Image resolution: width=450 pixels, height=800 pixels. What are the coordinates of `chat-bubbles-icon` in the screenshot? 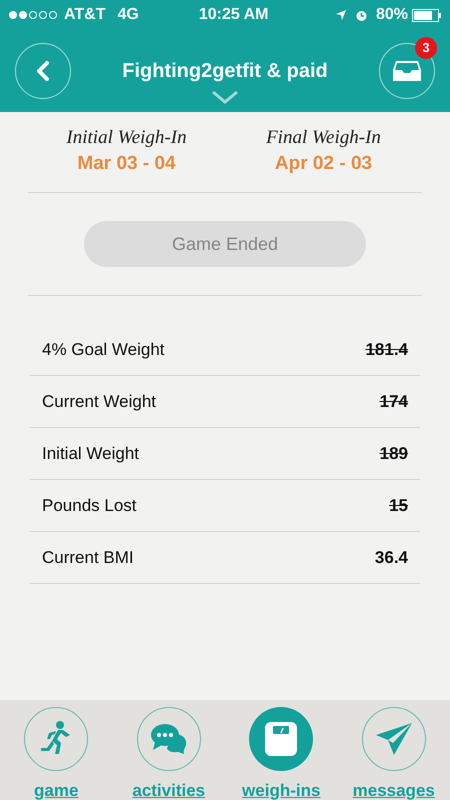 It's located at (169, 739).